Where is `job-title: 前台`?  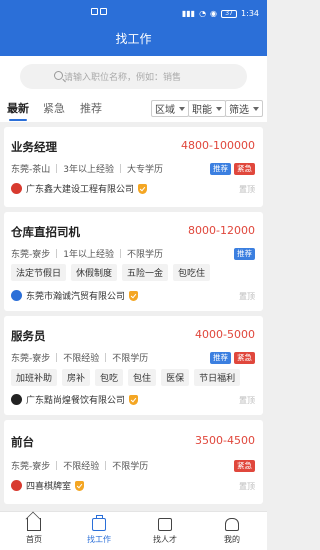
job-title: 前台 is located at coordinates (22, 442).